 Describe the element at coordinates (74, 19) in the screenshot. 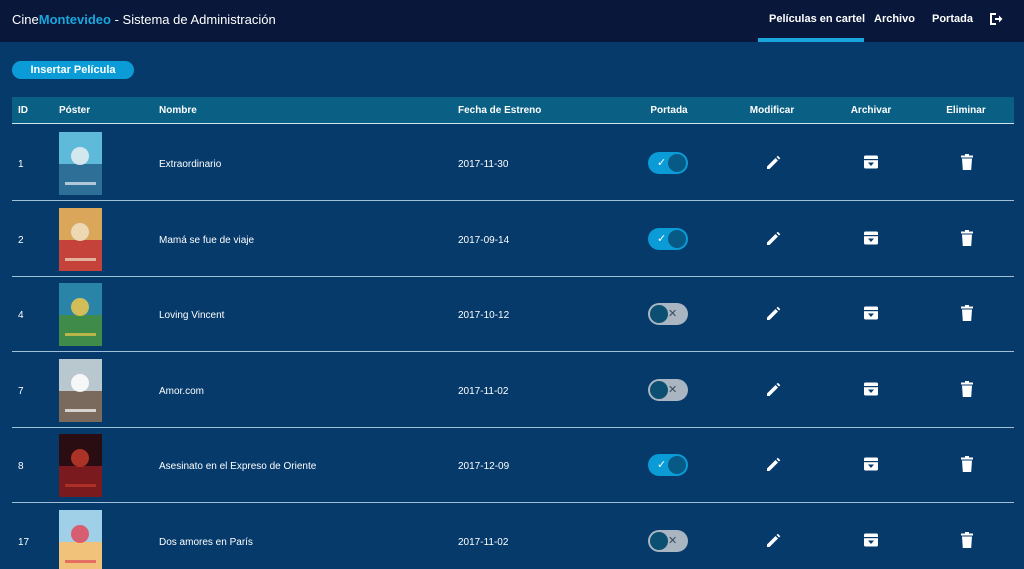

I see `brand-part-montevideo: Montevideo` at that location.